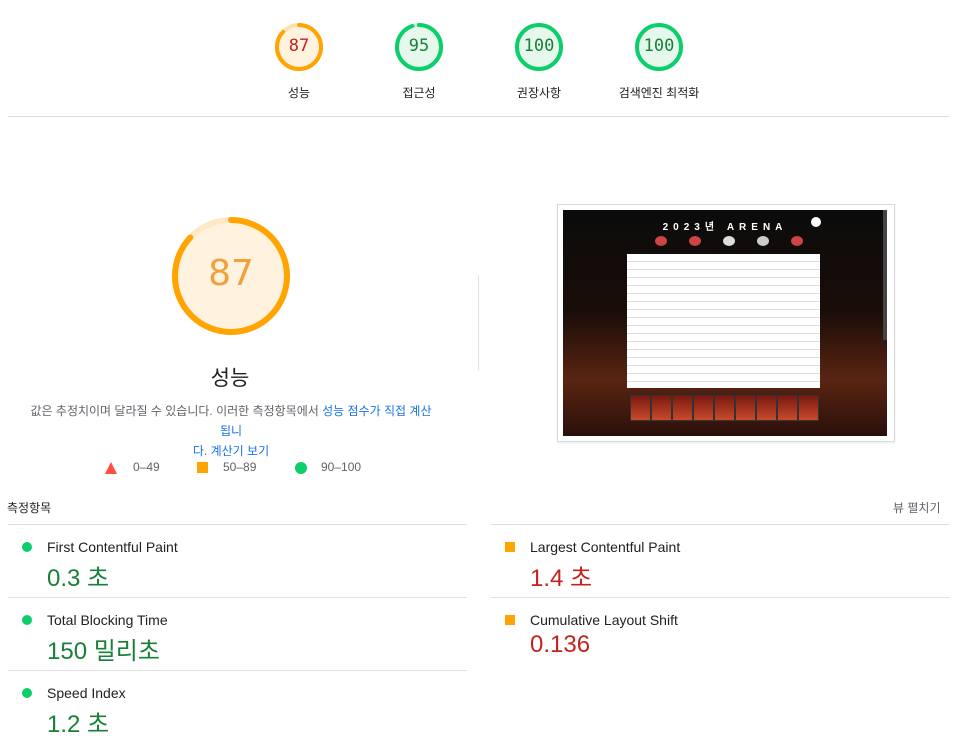  Describe the element at coordinates (659, 93) in the screenshot. I see `gauge-label: 검색엔진 최적화` at that location.